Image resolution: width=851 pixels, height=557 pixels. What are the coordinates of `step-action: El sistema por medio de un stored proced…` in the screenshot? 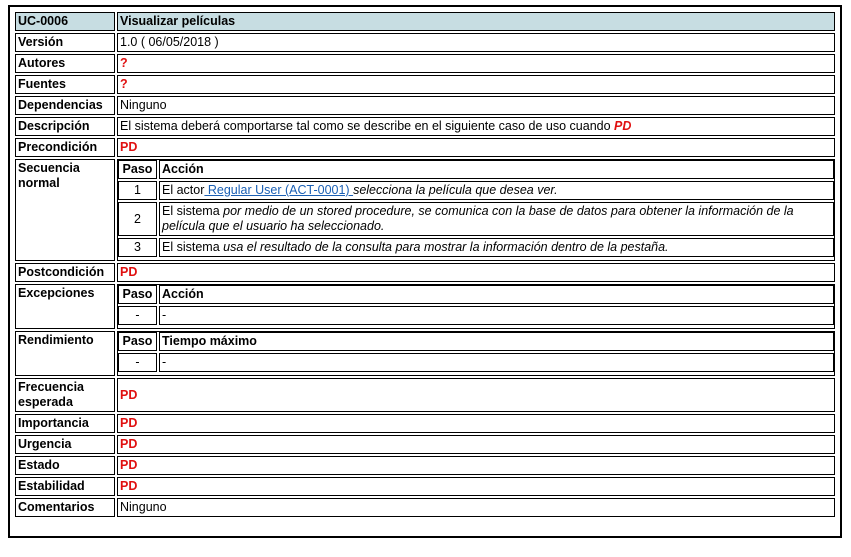 It's located at (496, 219).